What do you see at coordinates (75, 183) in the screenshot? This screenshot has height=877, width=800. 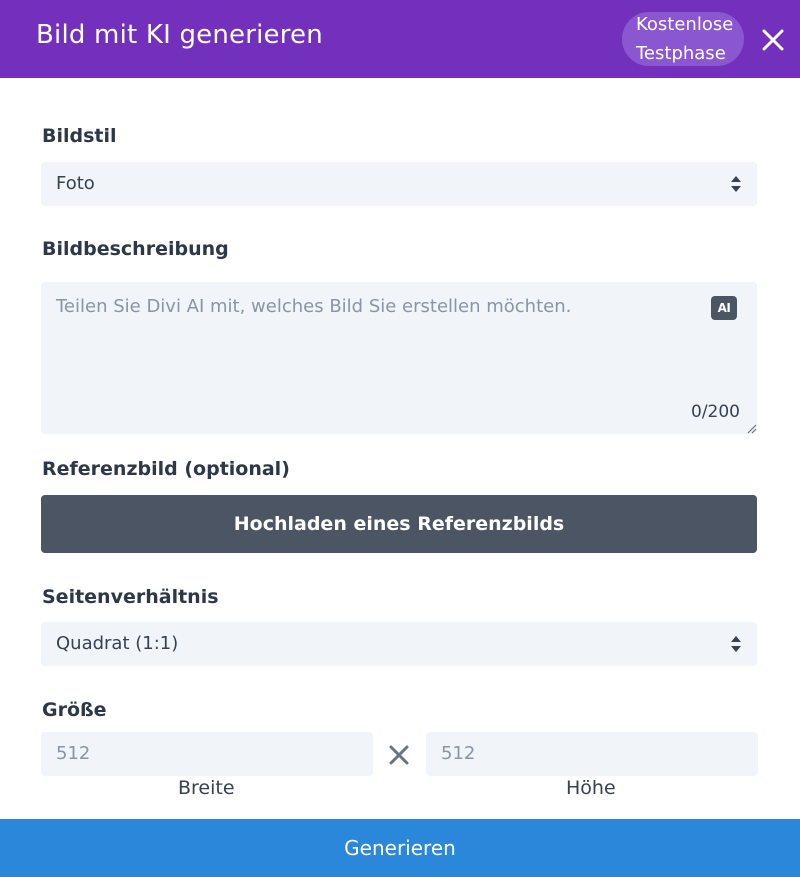 I see `image-style-value: Foto` at bounding box center [75, 183].